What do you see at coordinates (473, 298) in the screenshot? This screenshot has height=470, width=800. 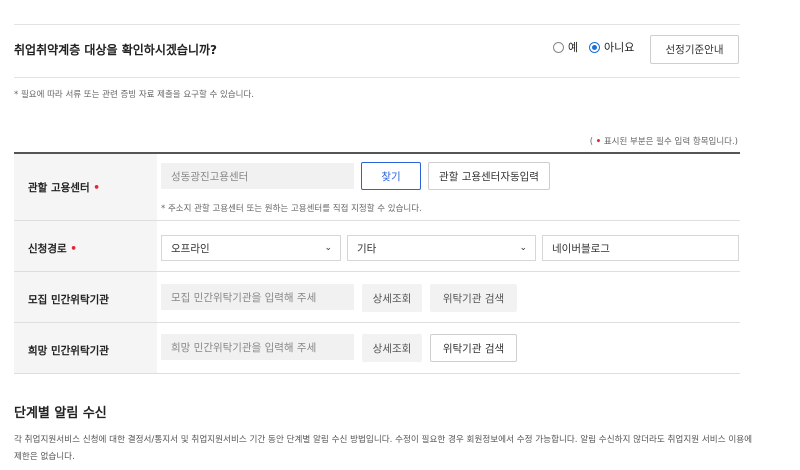 I see `recruit-agency-search-button: 위탁기관 검색` at bounding box center [473, 298].